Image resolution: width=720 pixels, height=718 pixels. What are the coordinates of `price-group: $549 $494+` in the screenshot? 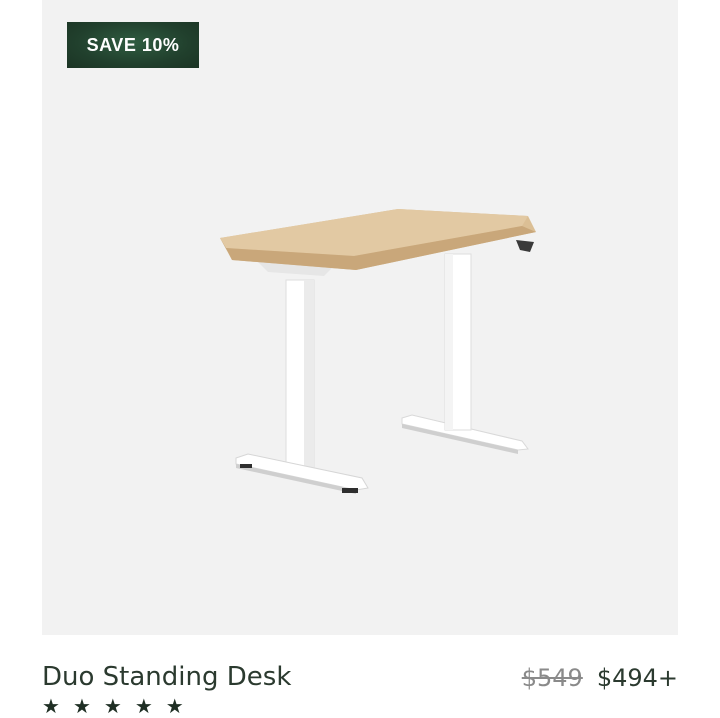 It's located at (600, 678).